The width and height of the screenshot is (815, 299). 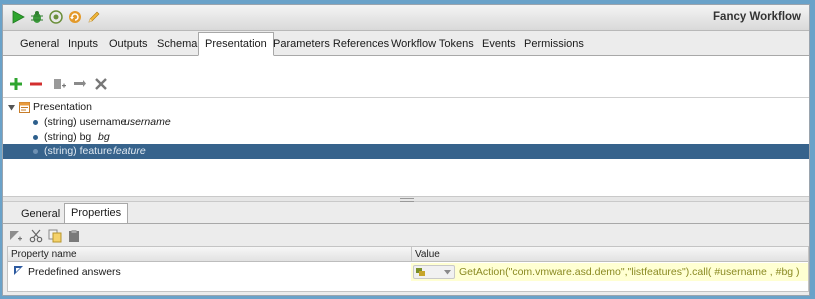 I want to click on tab-outputs: Outputs, so click(x=128, y=44).